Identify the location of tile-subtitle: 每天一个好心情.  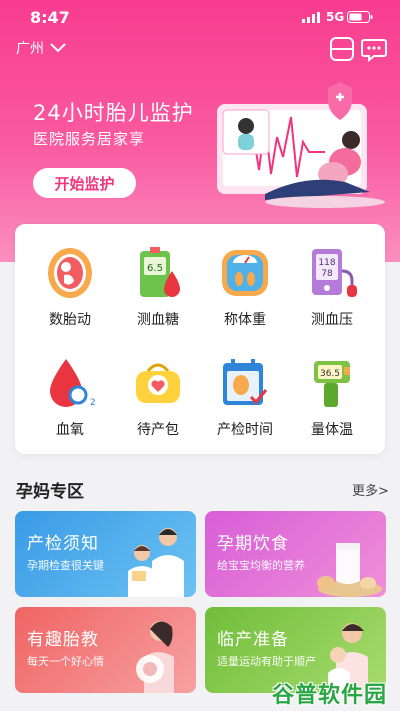
(65, 661).